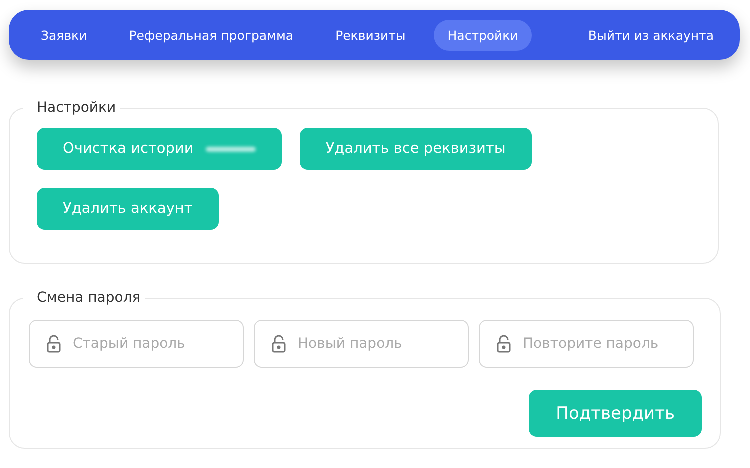 This screenshot has width=750, height=468. Describe the element at coordinates (64, 35) in the screenshot. I see `nav-tab: Заявки` at that location.